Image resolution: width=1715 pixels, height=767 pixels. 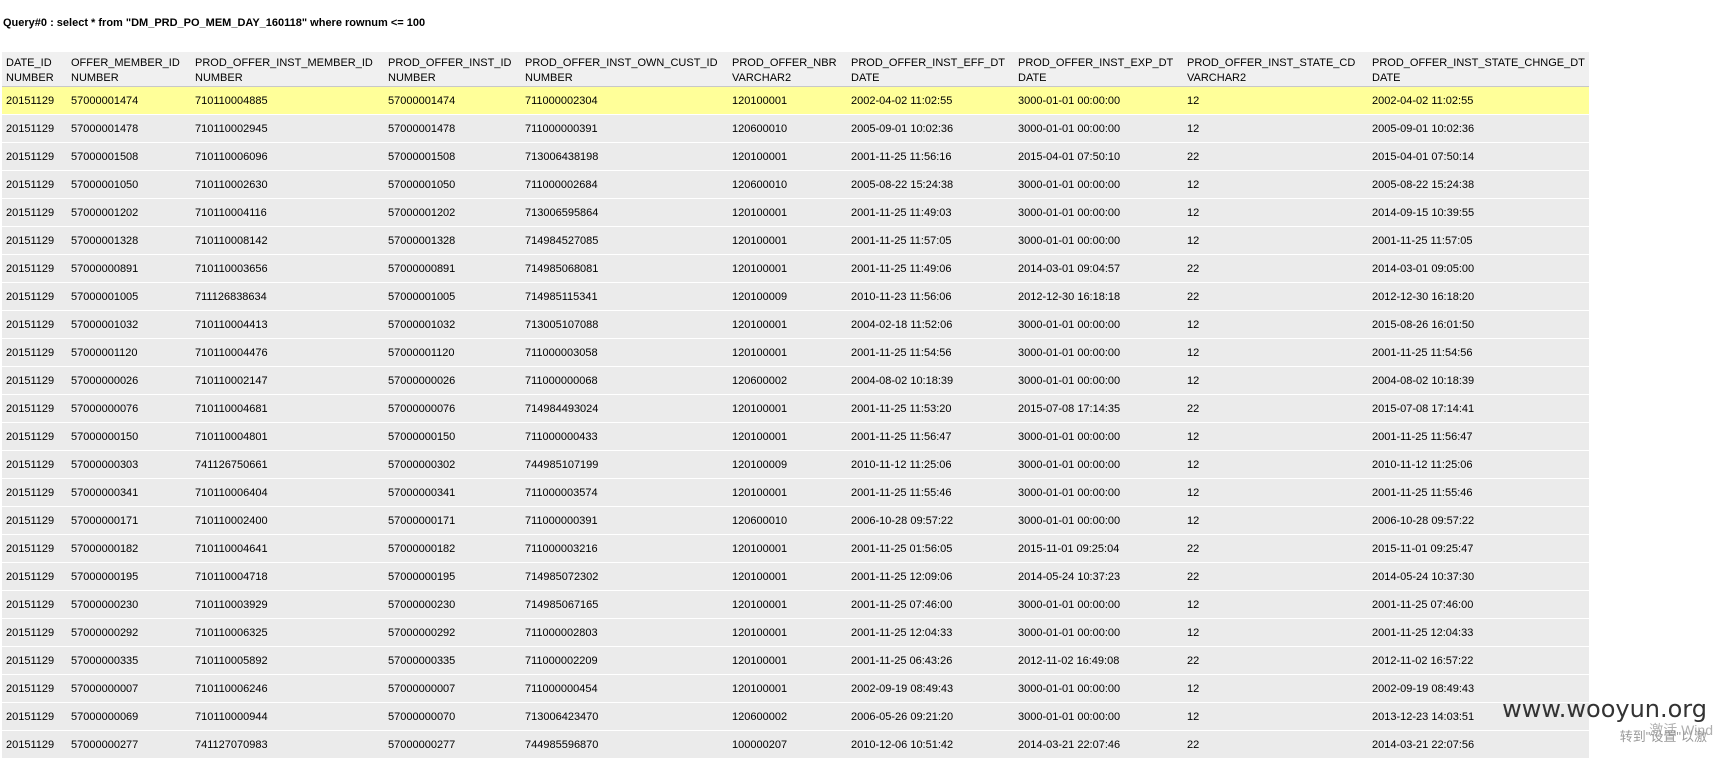 What do you see at coordinates (129, 661) in the screenshot?
I see `table-cell: 57000000335` at bounding box center [129, 661].